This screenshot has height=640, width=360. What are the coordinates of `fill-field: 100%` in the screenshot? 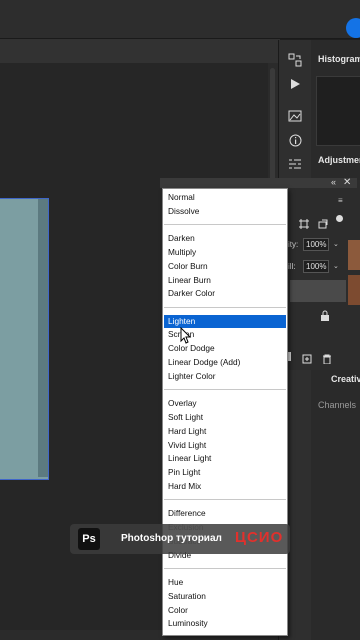 It's located at (316, 266).